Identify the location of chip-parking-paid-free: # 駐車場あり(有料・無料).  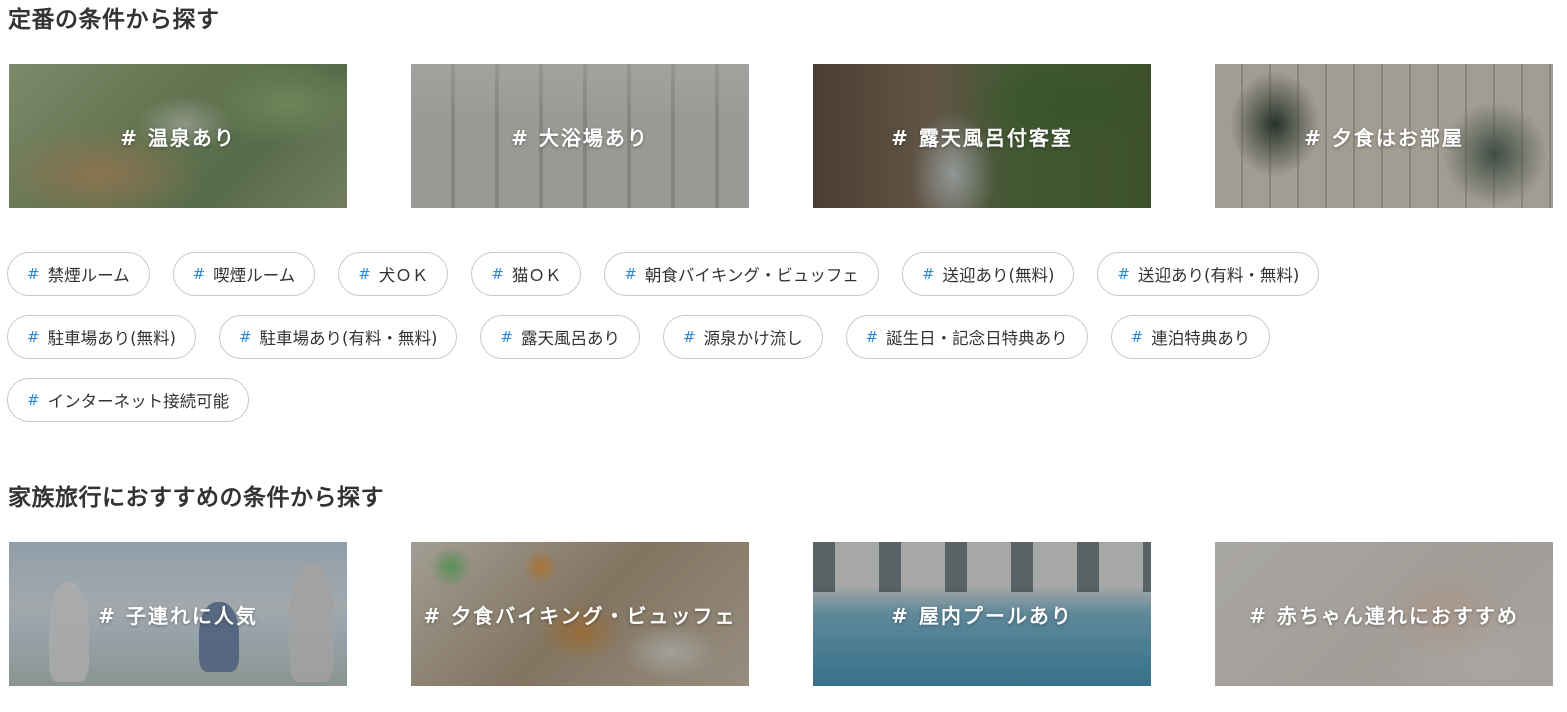
(338, 337).